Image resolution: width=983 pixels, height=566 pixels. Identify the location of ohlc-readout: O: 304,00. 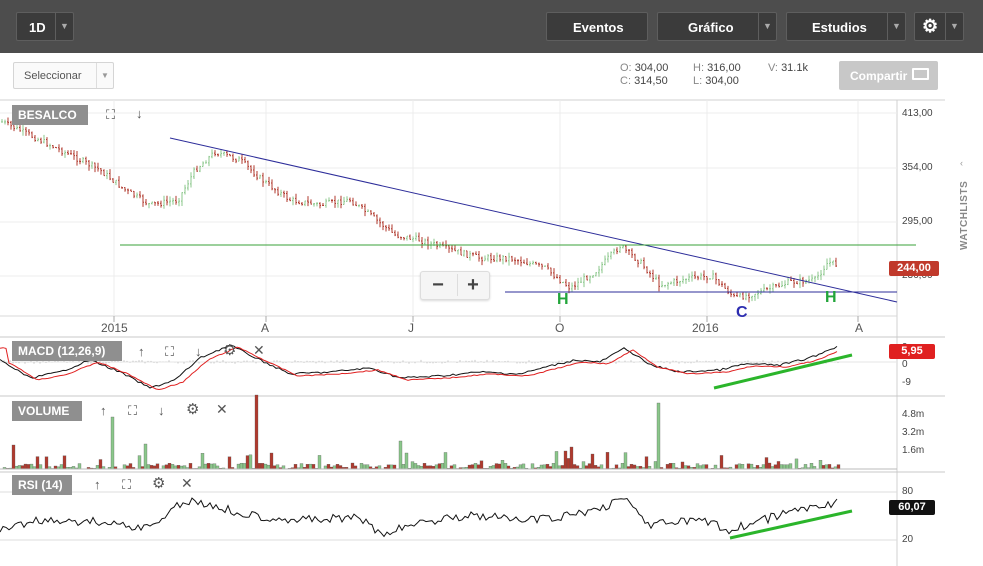
(644, 68).